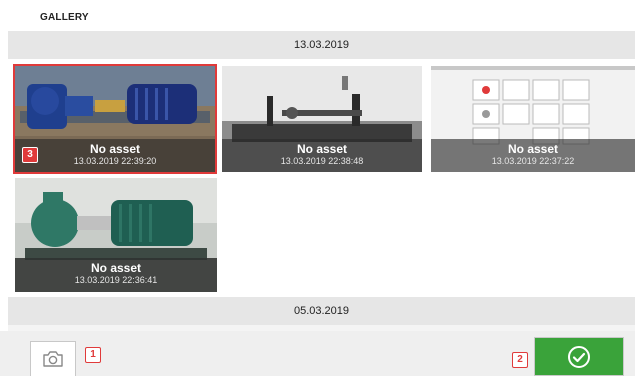 This screenshot has width=635, height=376. What do you see at coordinates (116, 280) in the screenshot?
I see `timestamp-label: 13.03.2019 22:36:41` at bounding box center [116, 280].